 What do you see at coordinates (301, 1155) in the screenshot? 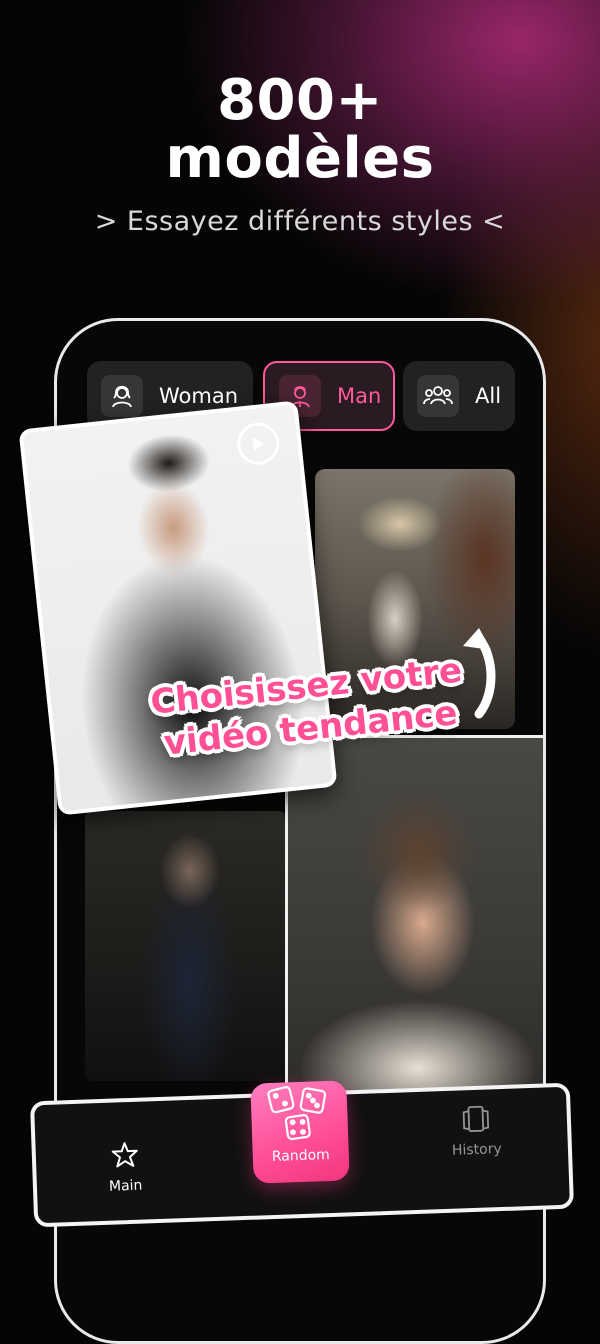
I see `random-label: Random` at bounding box center [301, 1155].